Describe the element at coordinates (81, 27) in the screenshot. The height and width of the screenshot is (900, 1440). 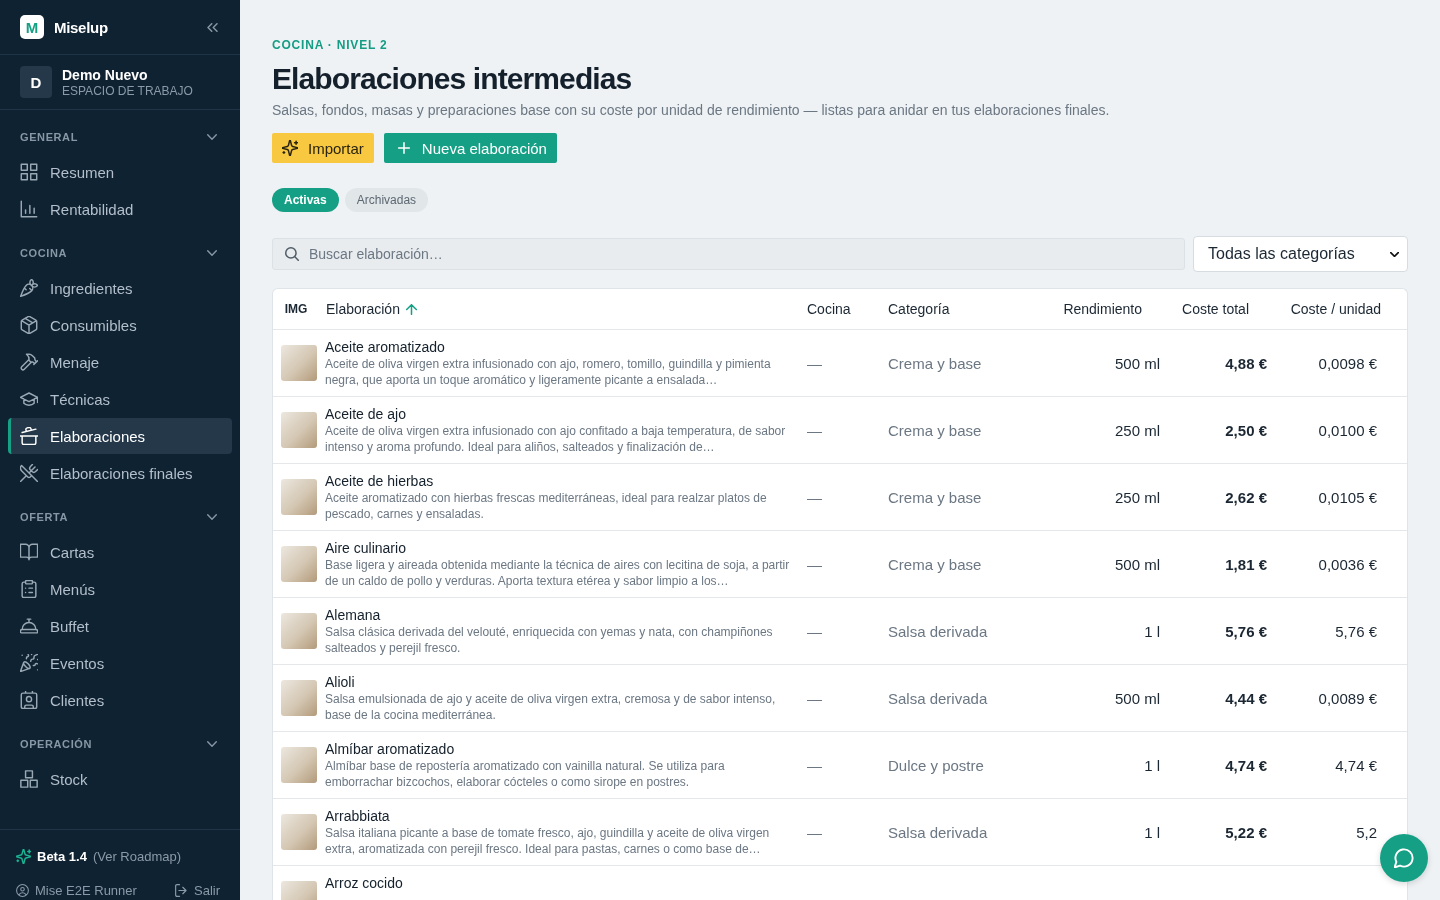
I see `brand-name: Miselup` at that location.